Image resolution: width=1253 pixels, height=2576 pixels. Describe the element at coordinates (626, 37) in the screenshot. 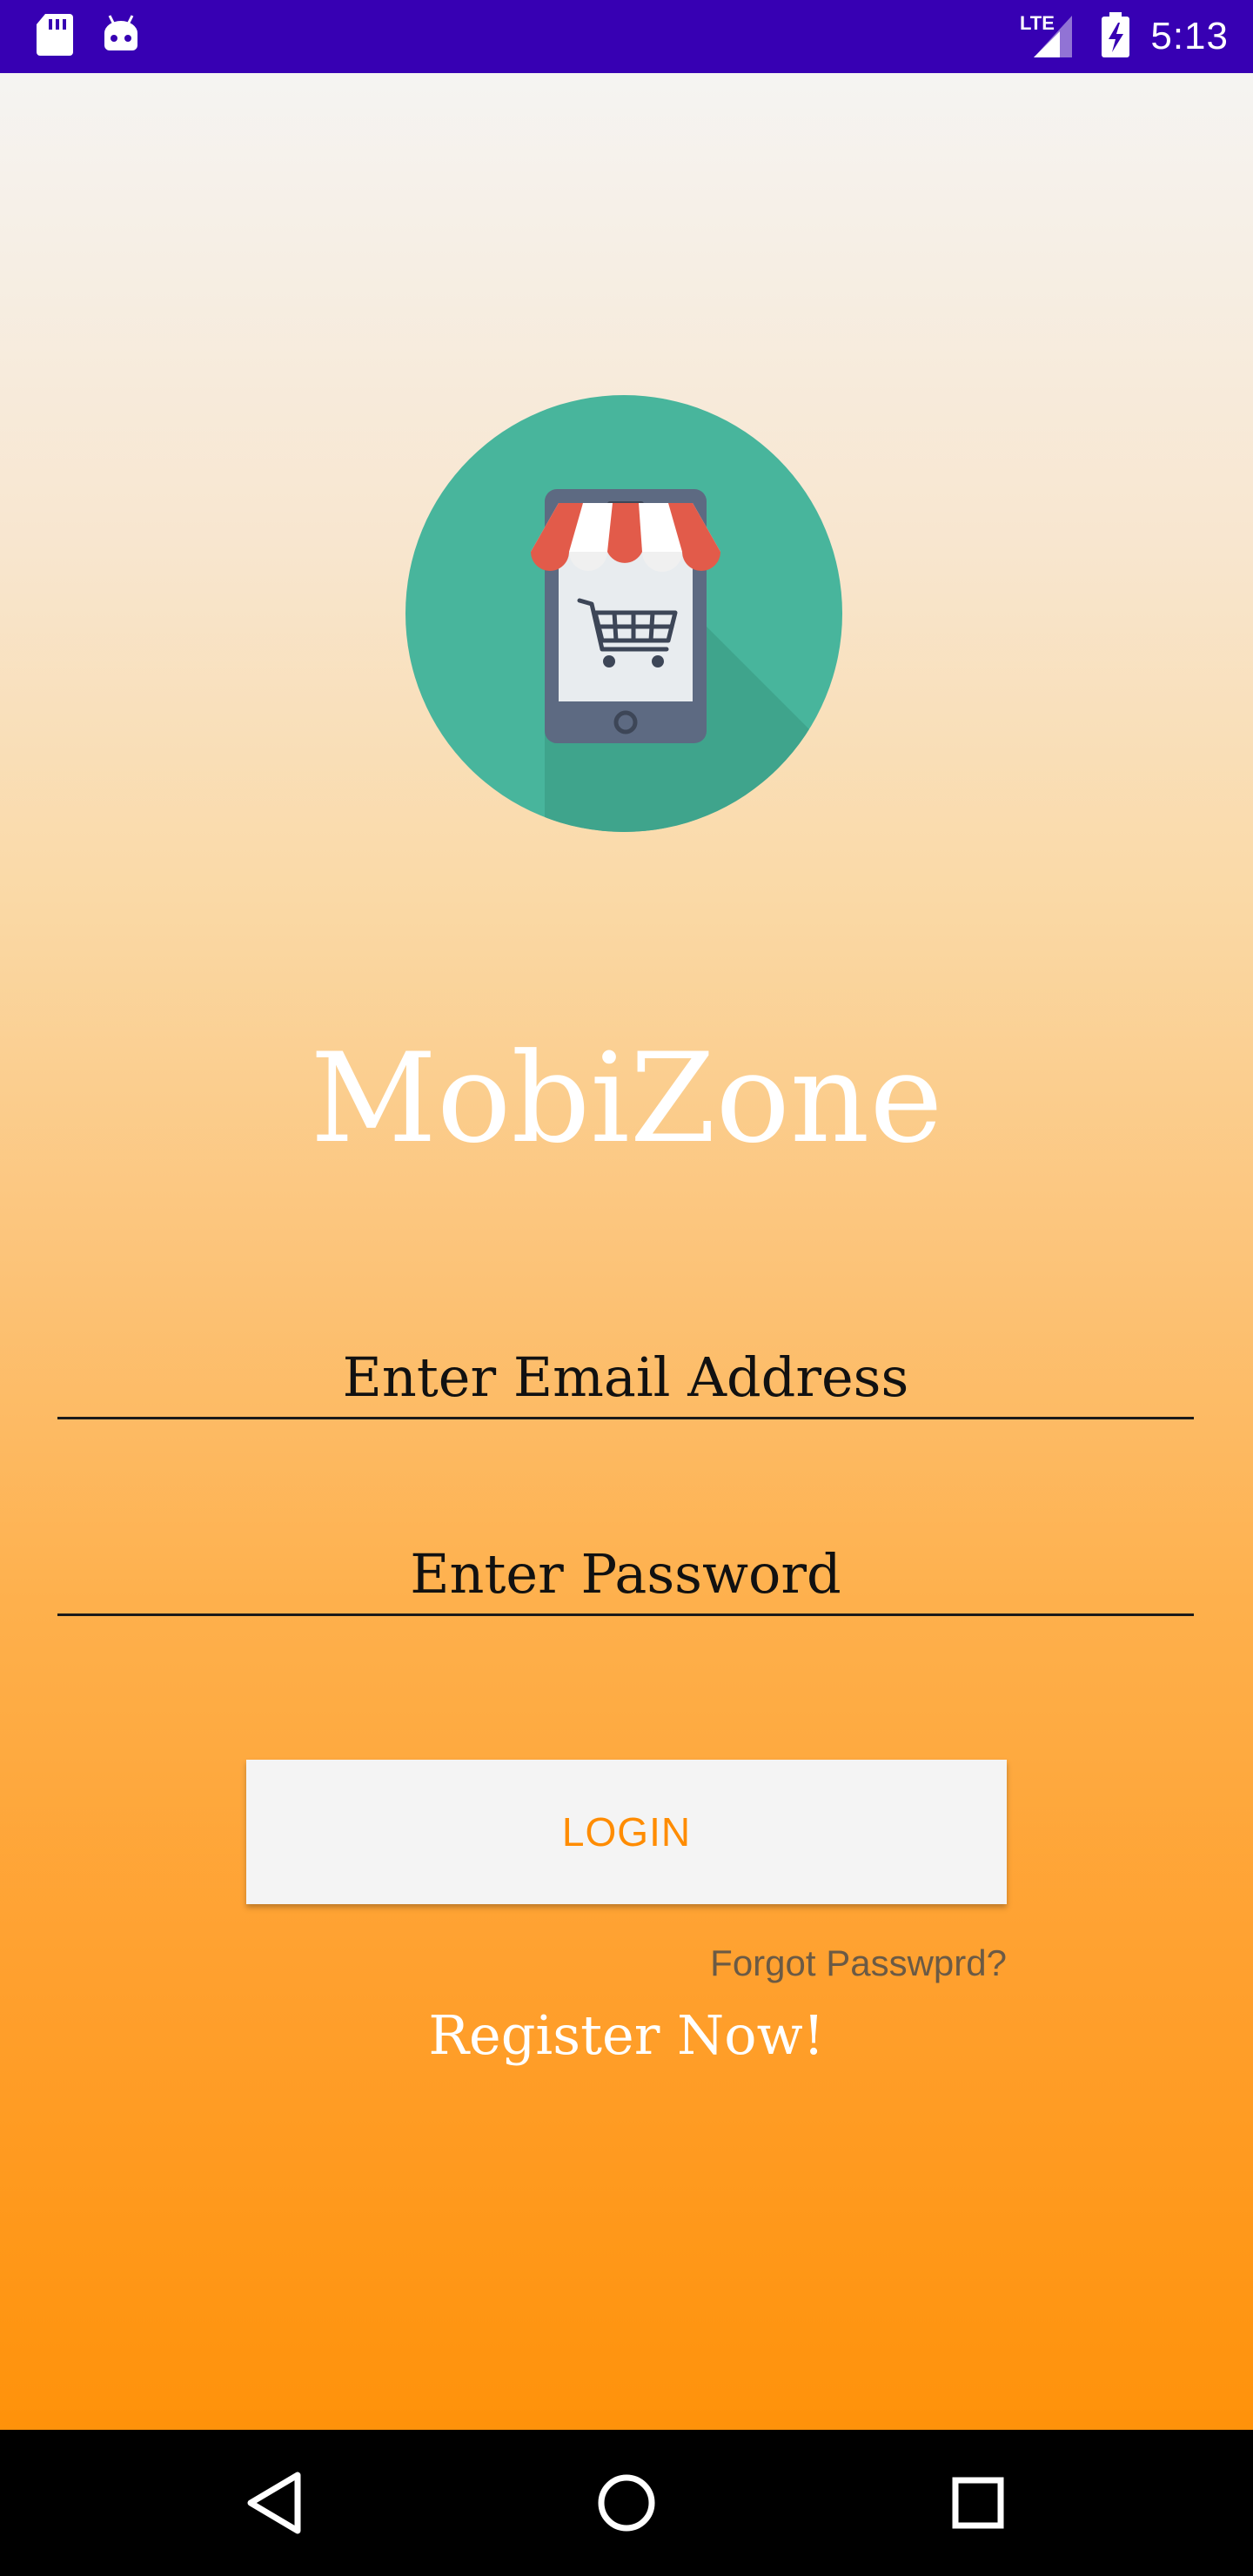

I see `status-bar: LTE 5:13` at that location.